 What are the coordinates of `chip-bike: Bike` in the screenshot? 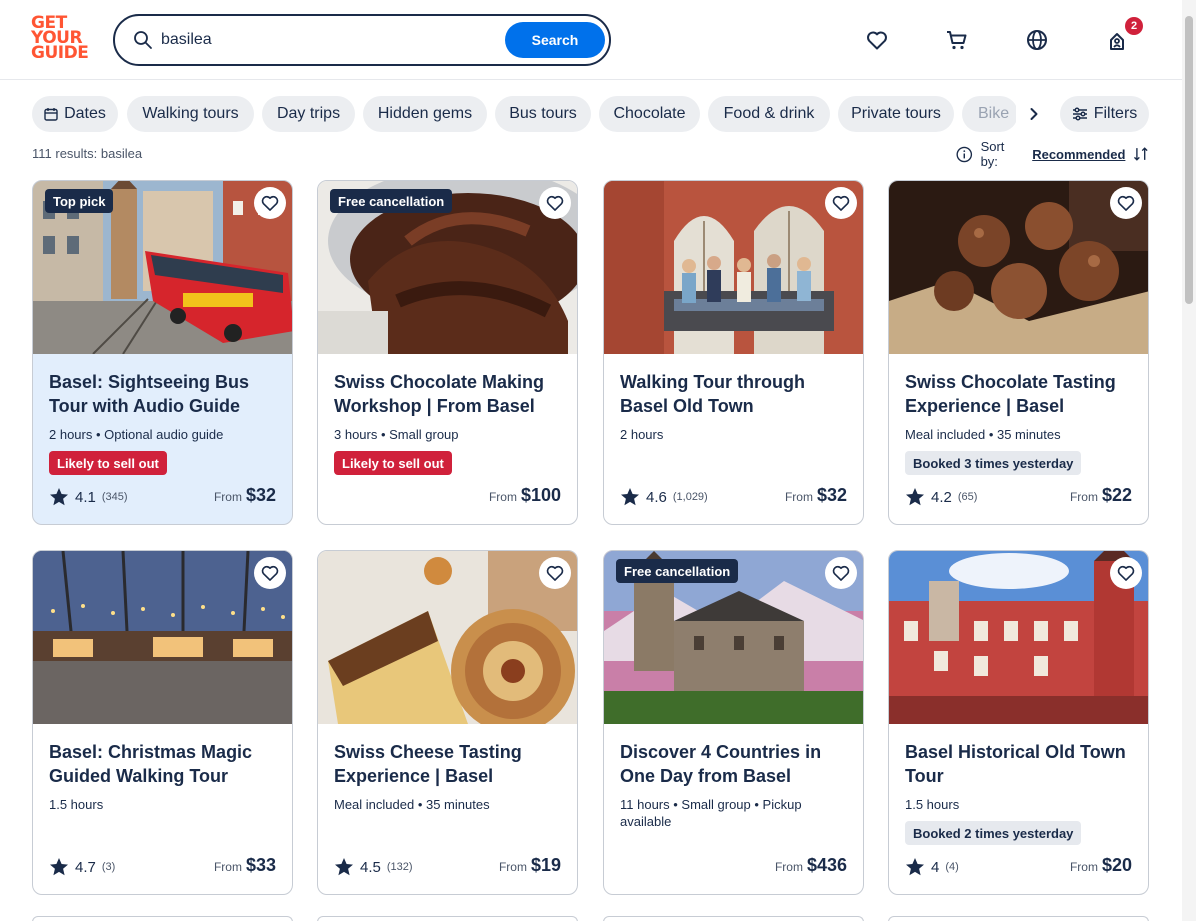 It's located at (990, 114).